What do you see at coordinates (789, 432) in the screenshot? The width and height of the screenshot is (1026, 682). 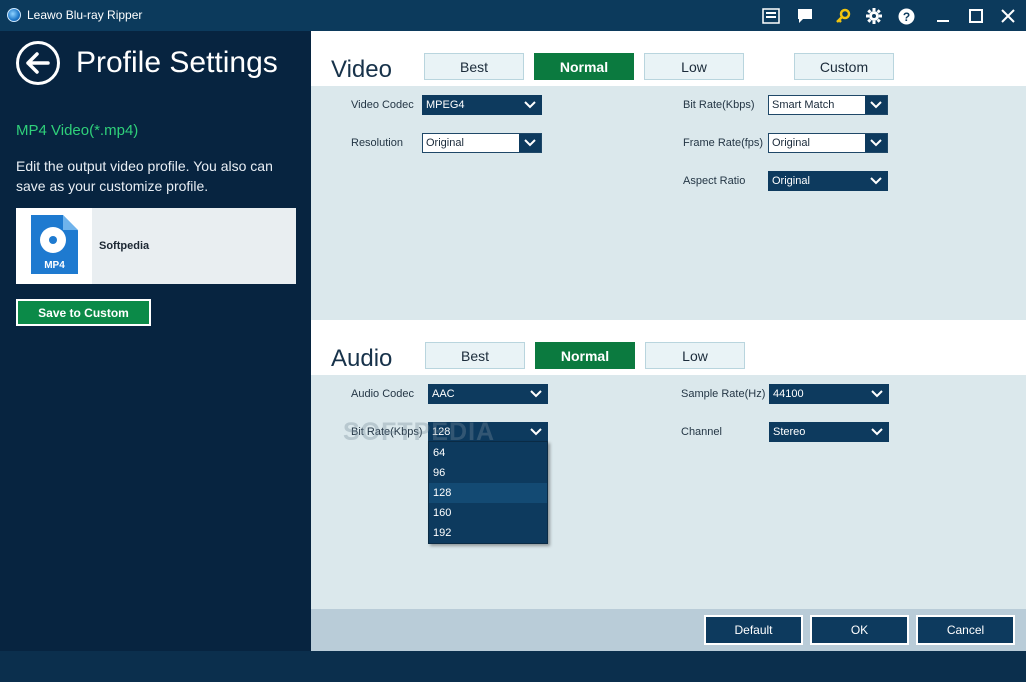 I see `channel-value: Stereo` at bounding box center [789, 432].